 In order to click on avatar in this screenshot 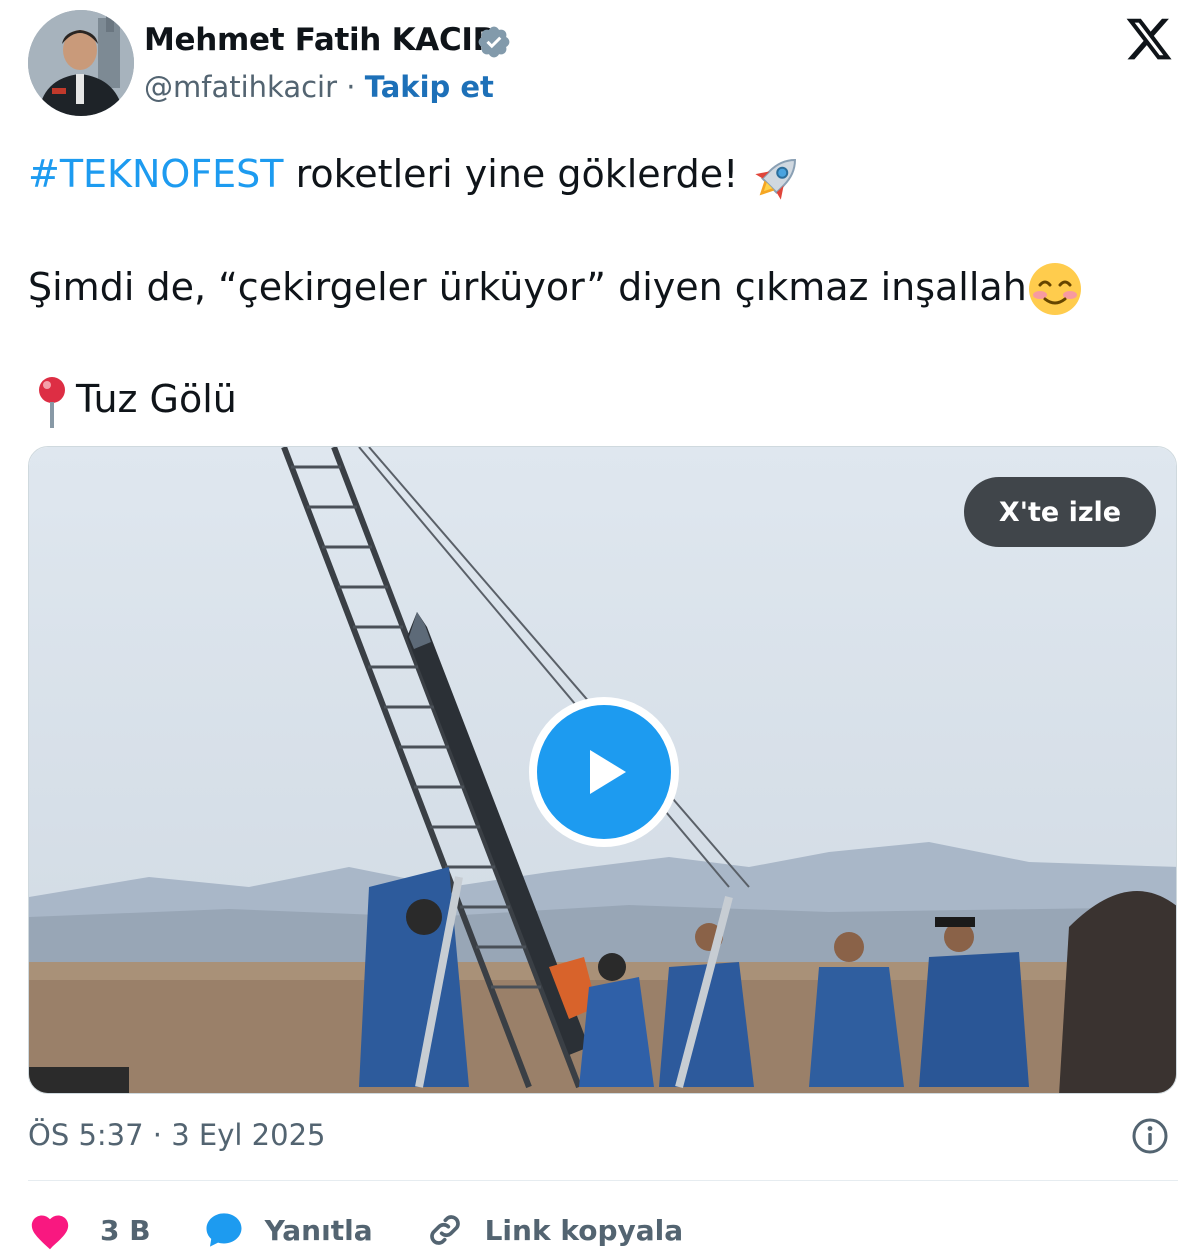, I will do `click(81, 63)`.